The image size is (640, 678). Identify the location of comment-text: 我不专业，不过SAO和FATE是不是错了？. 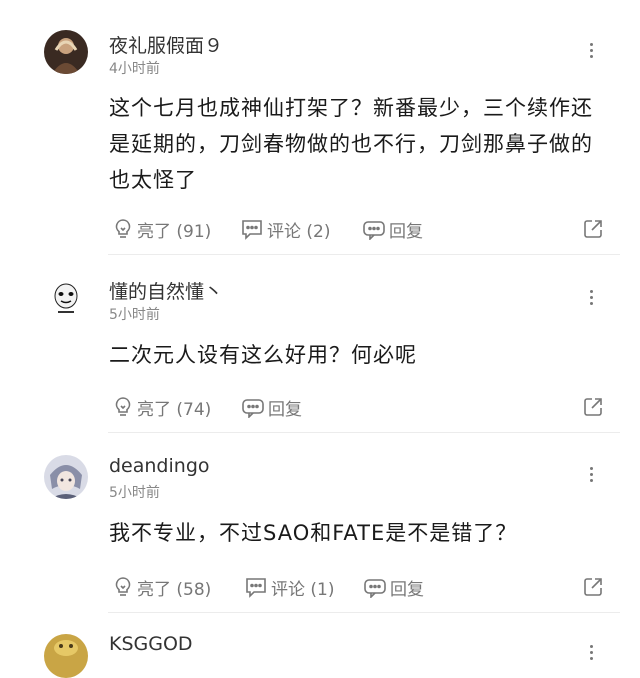
(313, 533).